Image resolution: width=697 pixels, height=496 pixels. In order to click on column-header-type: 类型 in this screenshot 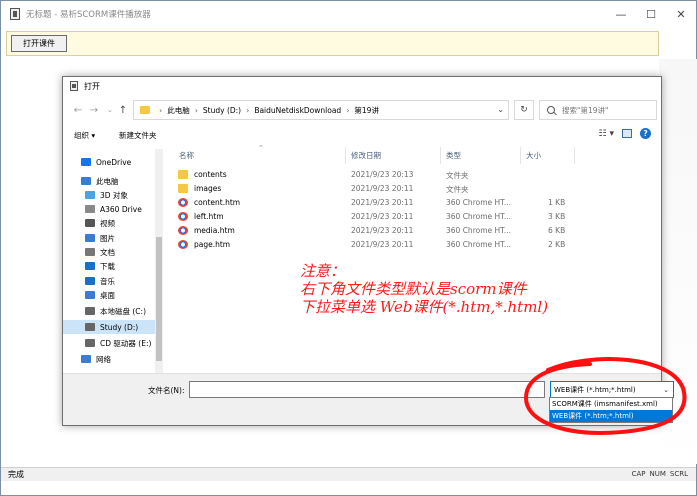, I will do `click(453, 155)`.